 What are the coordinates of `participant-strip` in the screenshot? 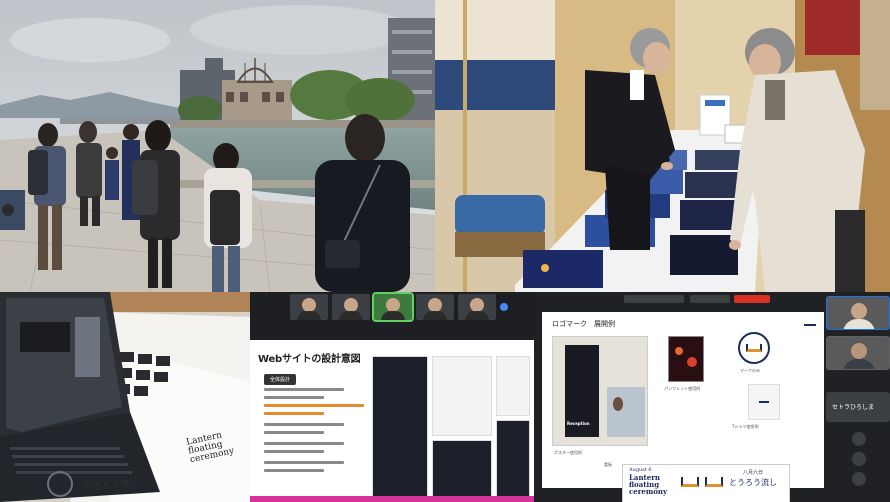 It's located at (400, 307).